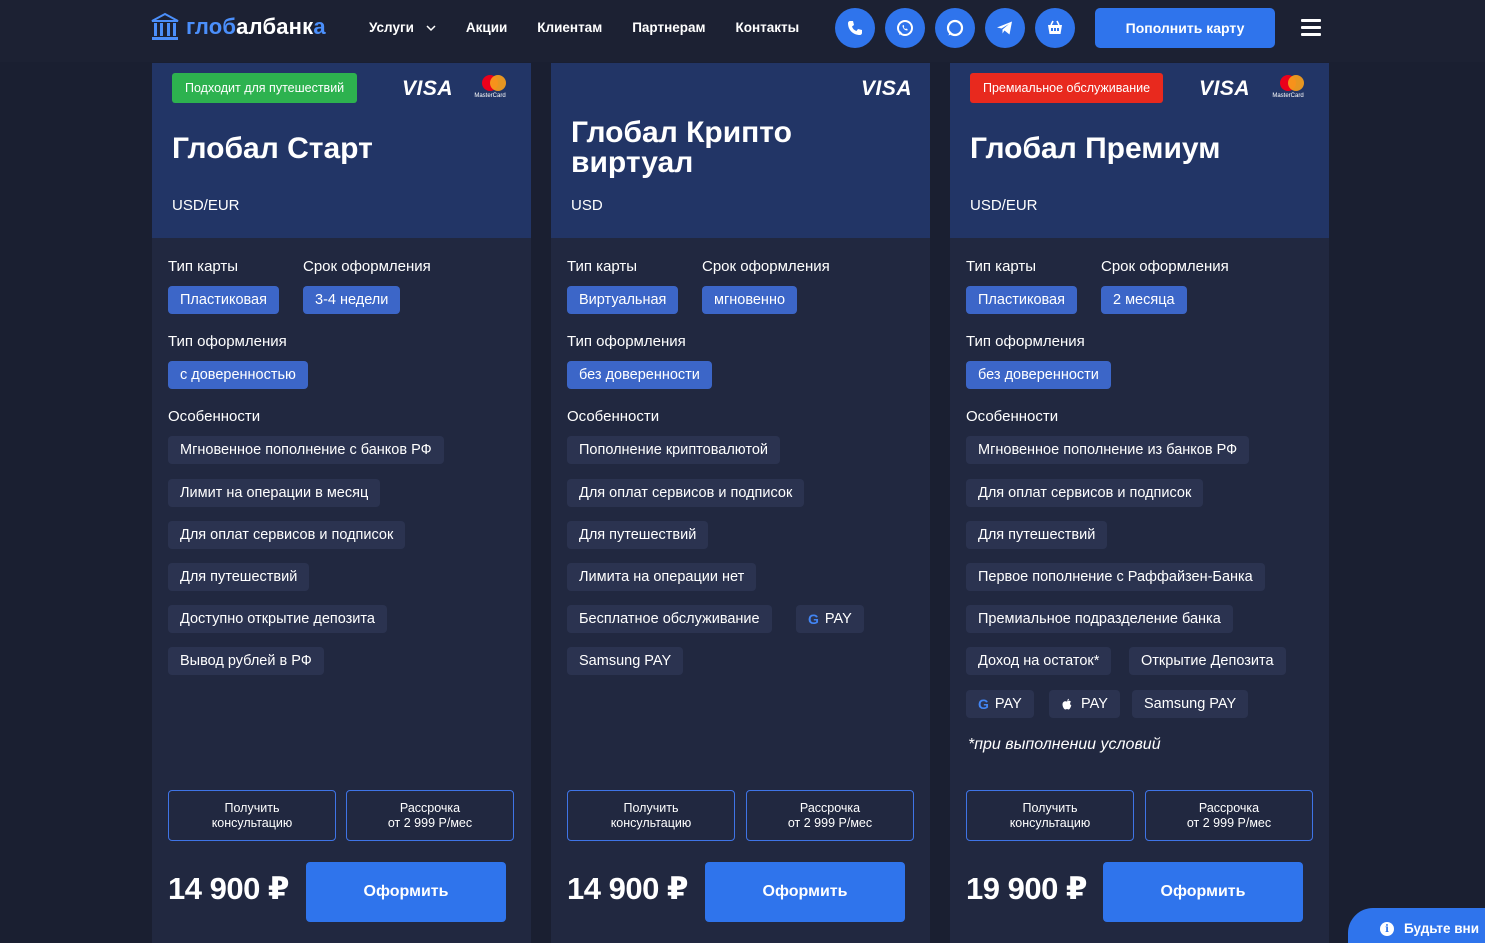 The height and width of the screenshot is (943, 1485). What do you see at coordinates (238, 375) in the screenshot?
I see `issue-type-chip: с доверенностью` at bounding box center [238, 375].